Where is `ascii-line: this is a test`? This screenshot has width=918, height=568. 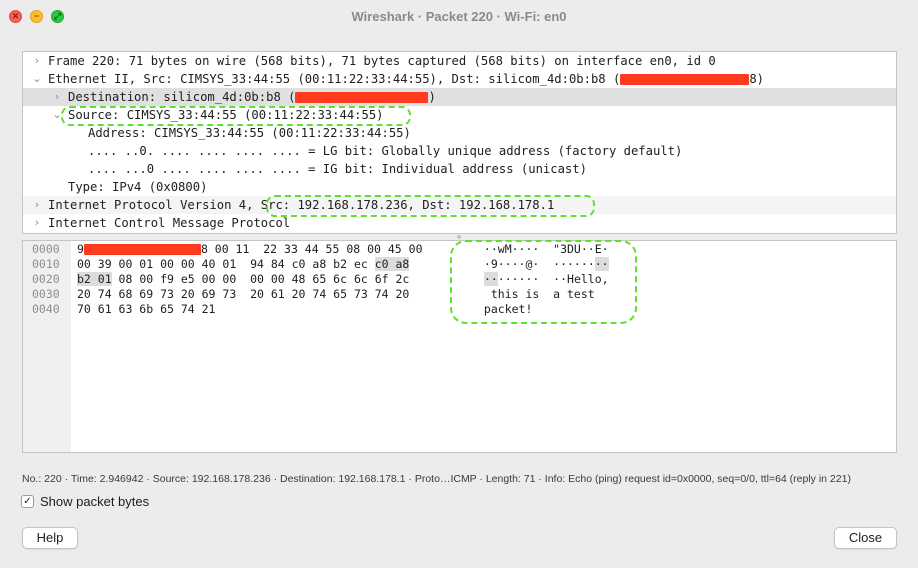 ascii-line: this is a test is located at coordinates (536, 294).